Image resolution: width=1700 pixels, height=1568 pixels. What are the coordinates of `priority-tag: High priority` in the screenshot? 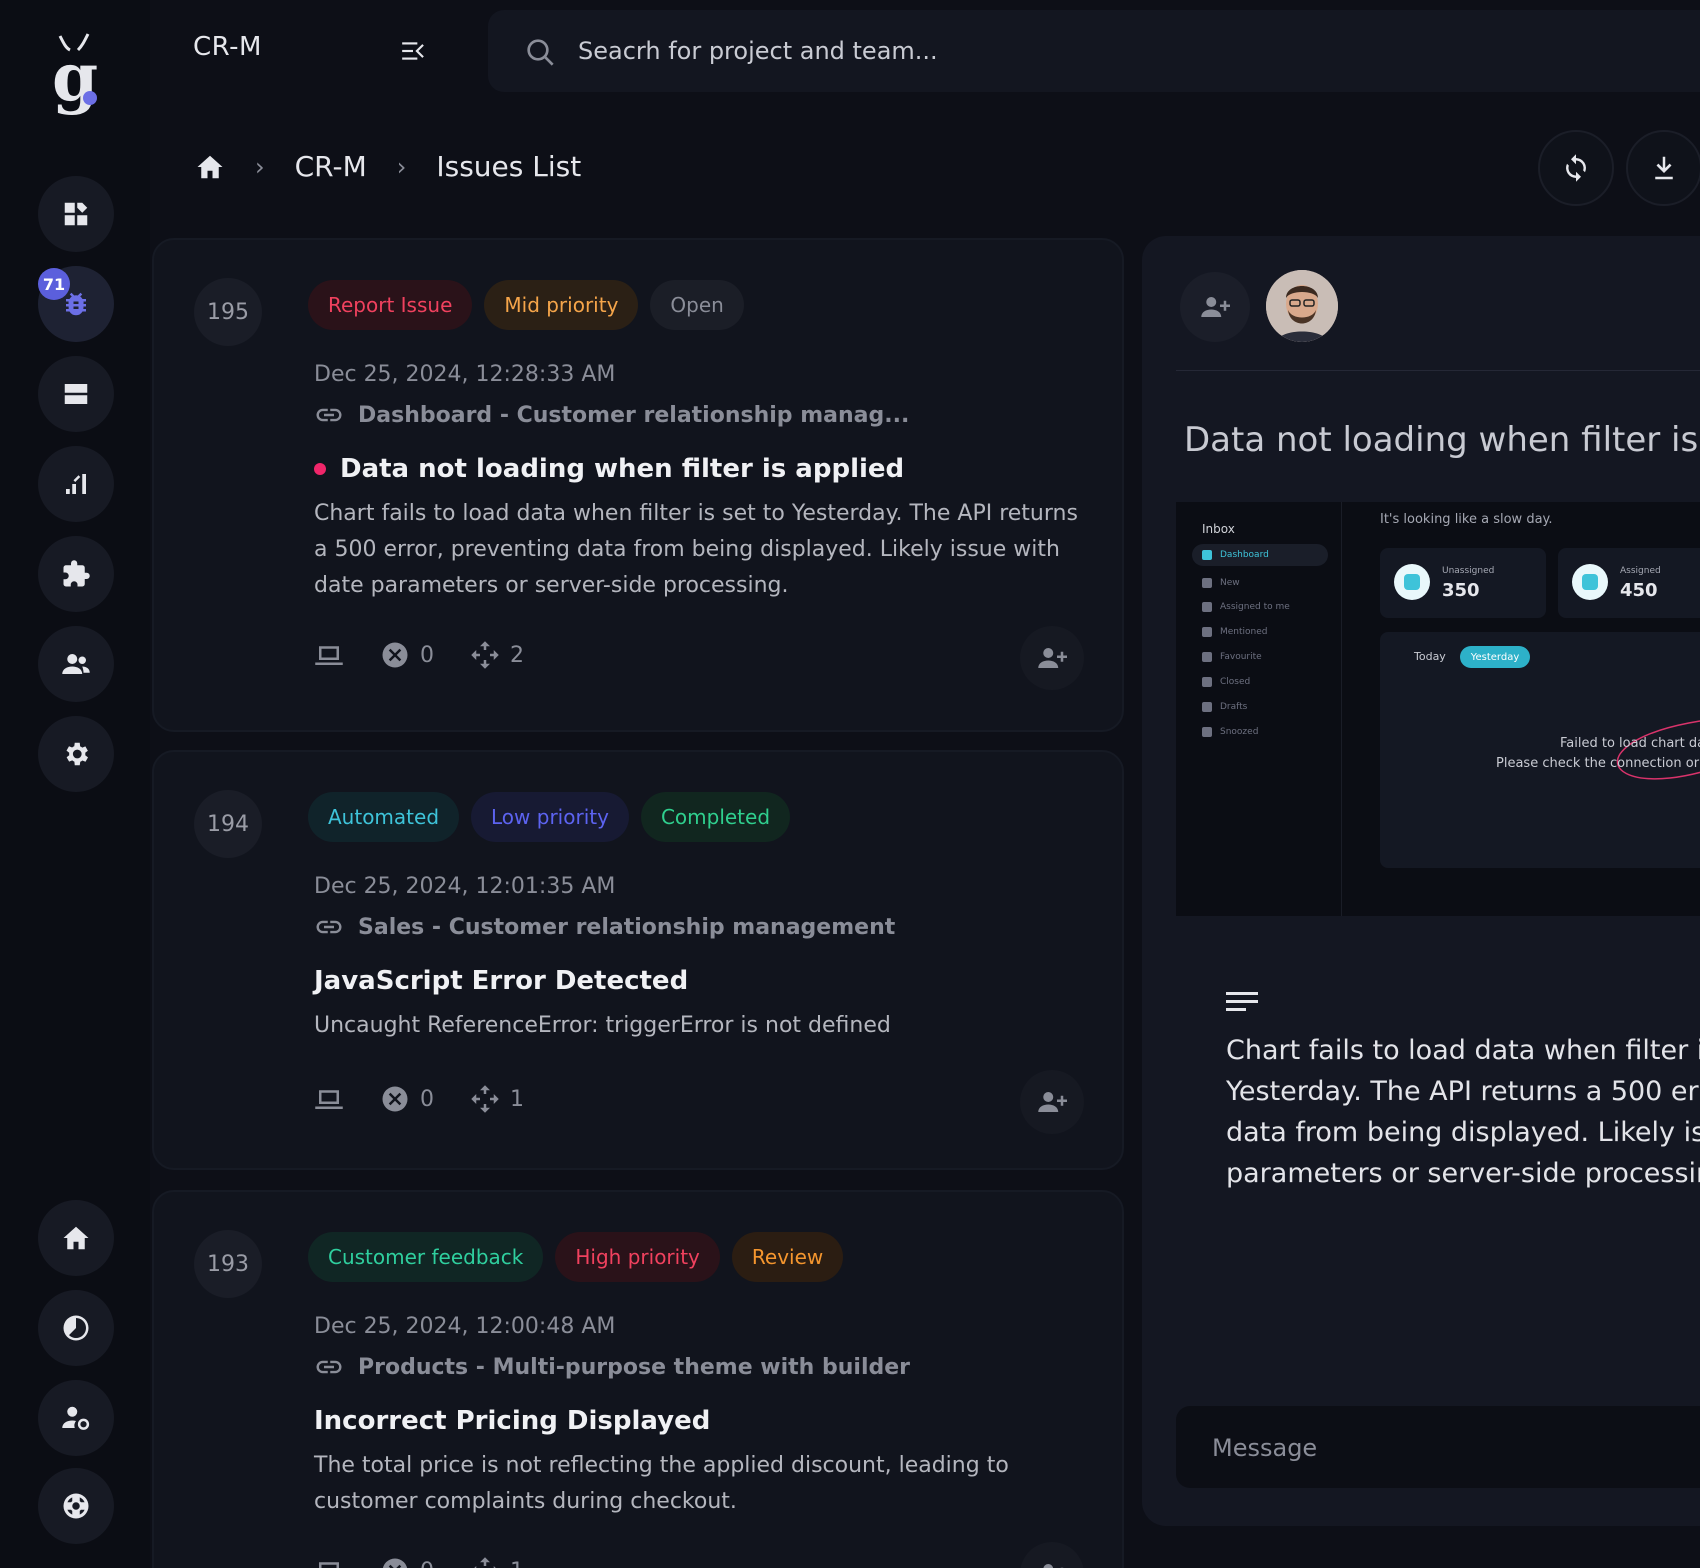 It's located at (637, 1257).